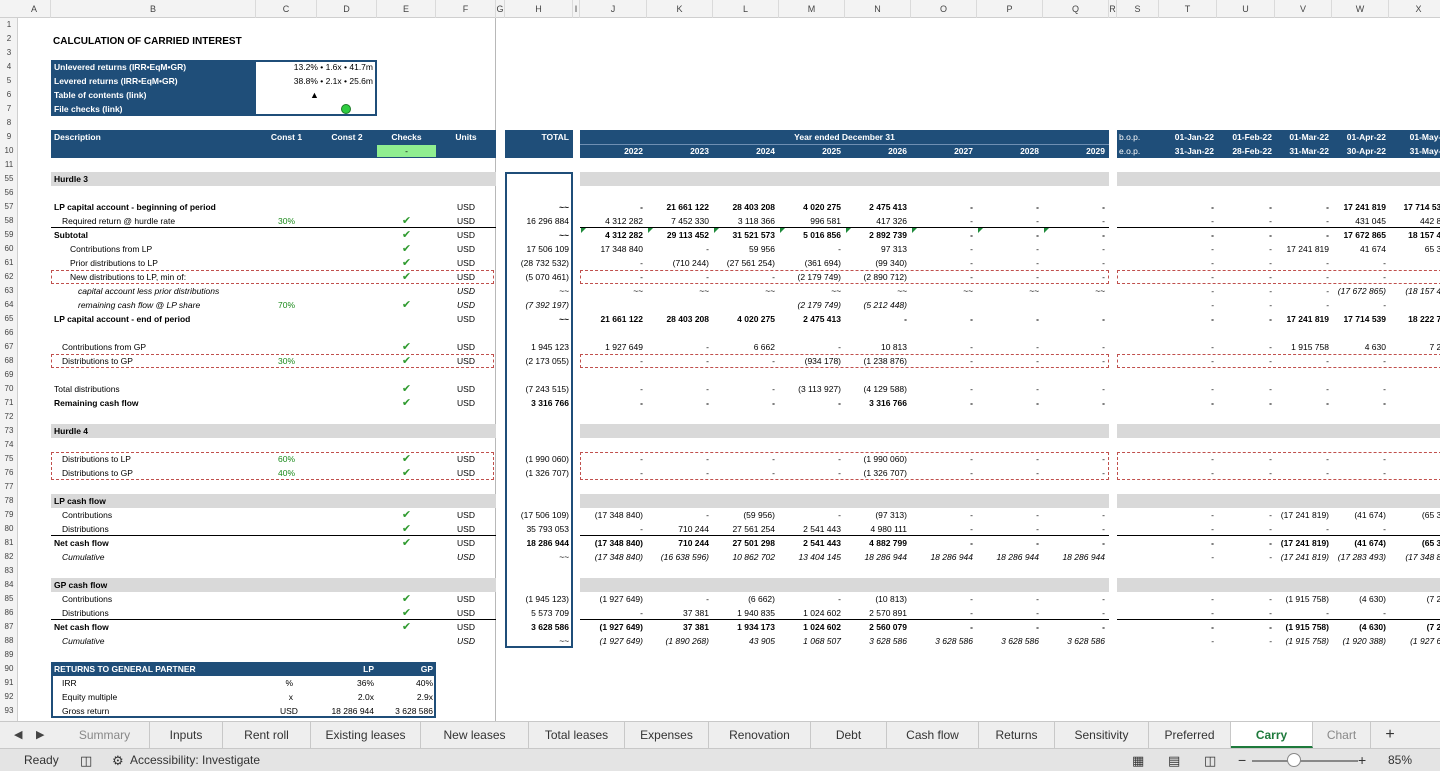  I want to click on row-header: 76, so click(8, 473).